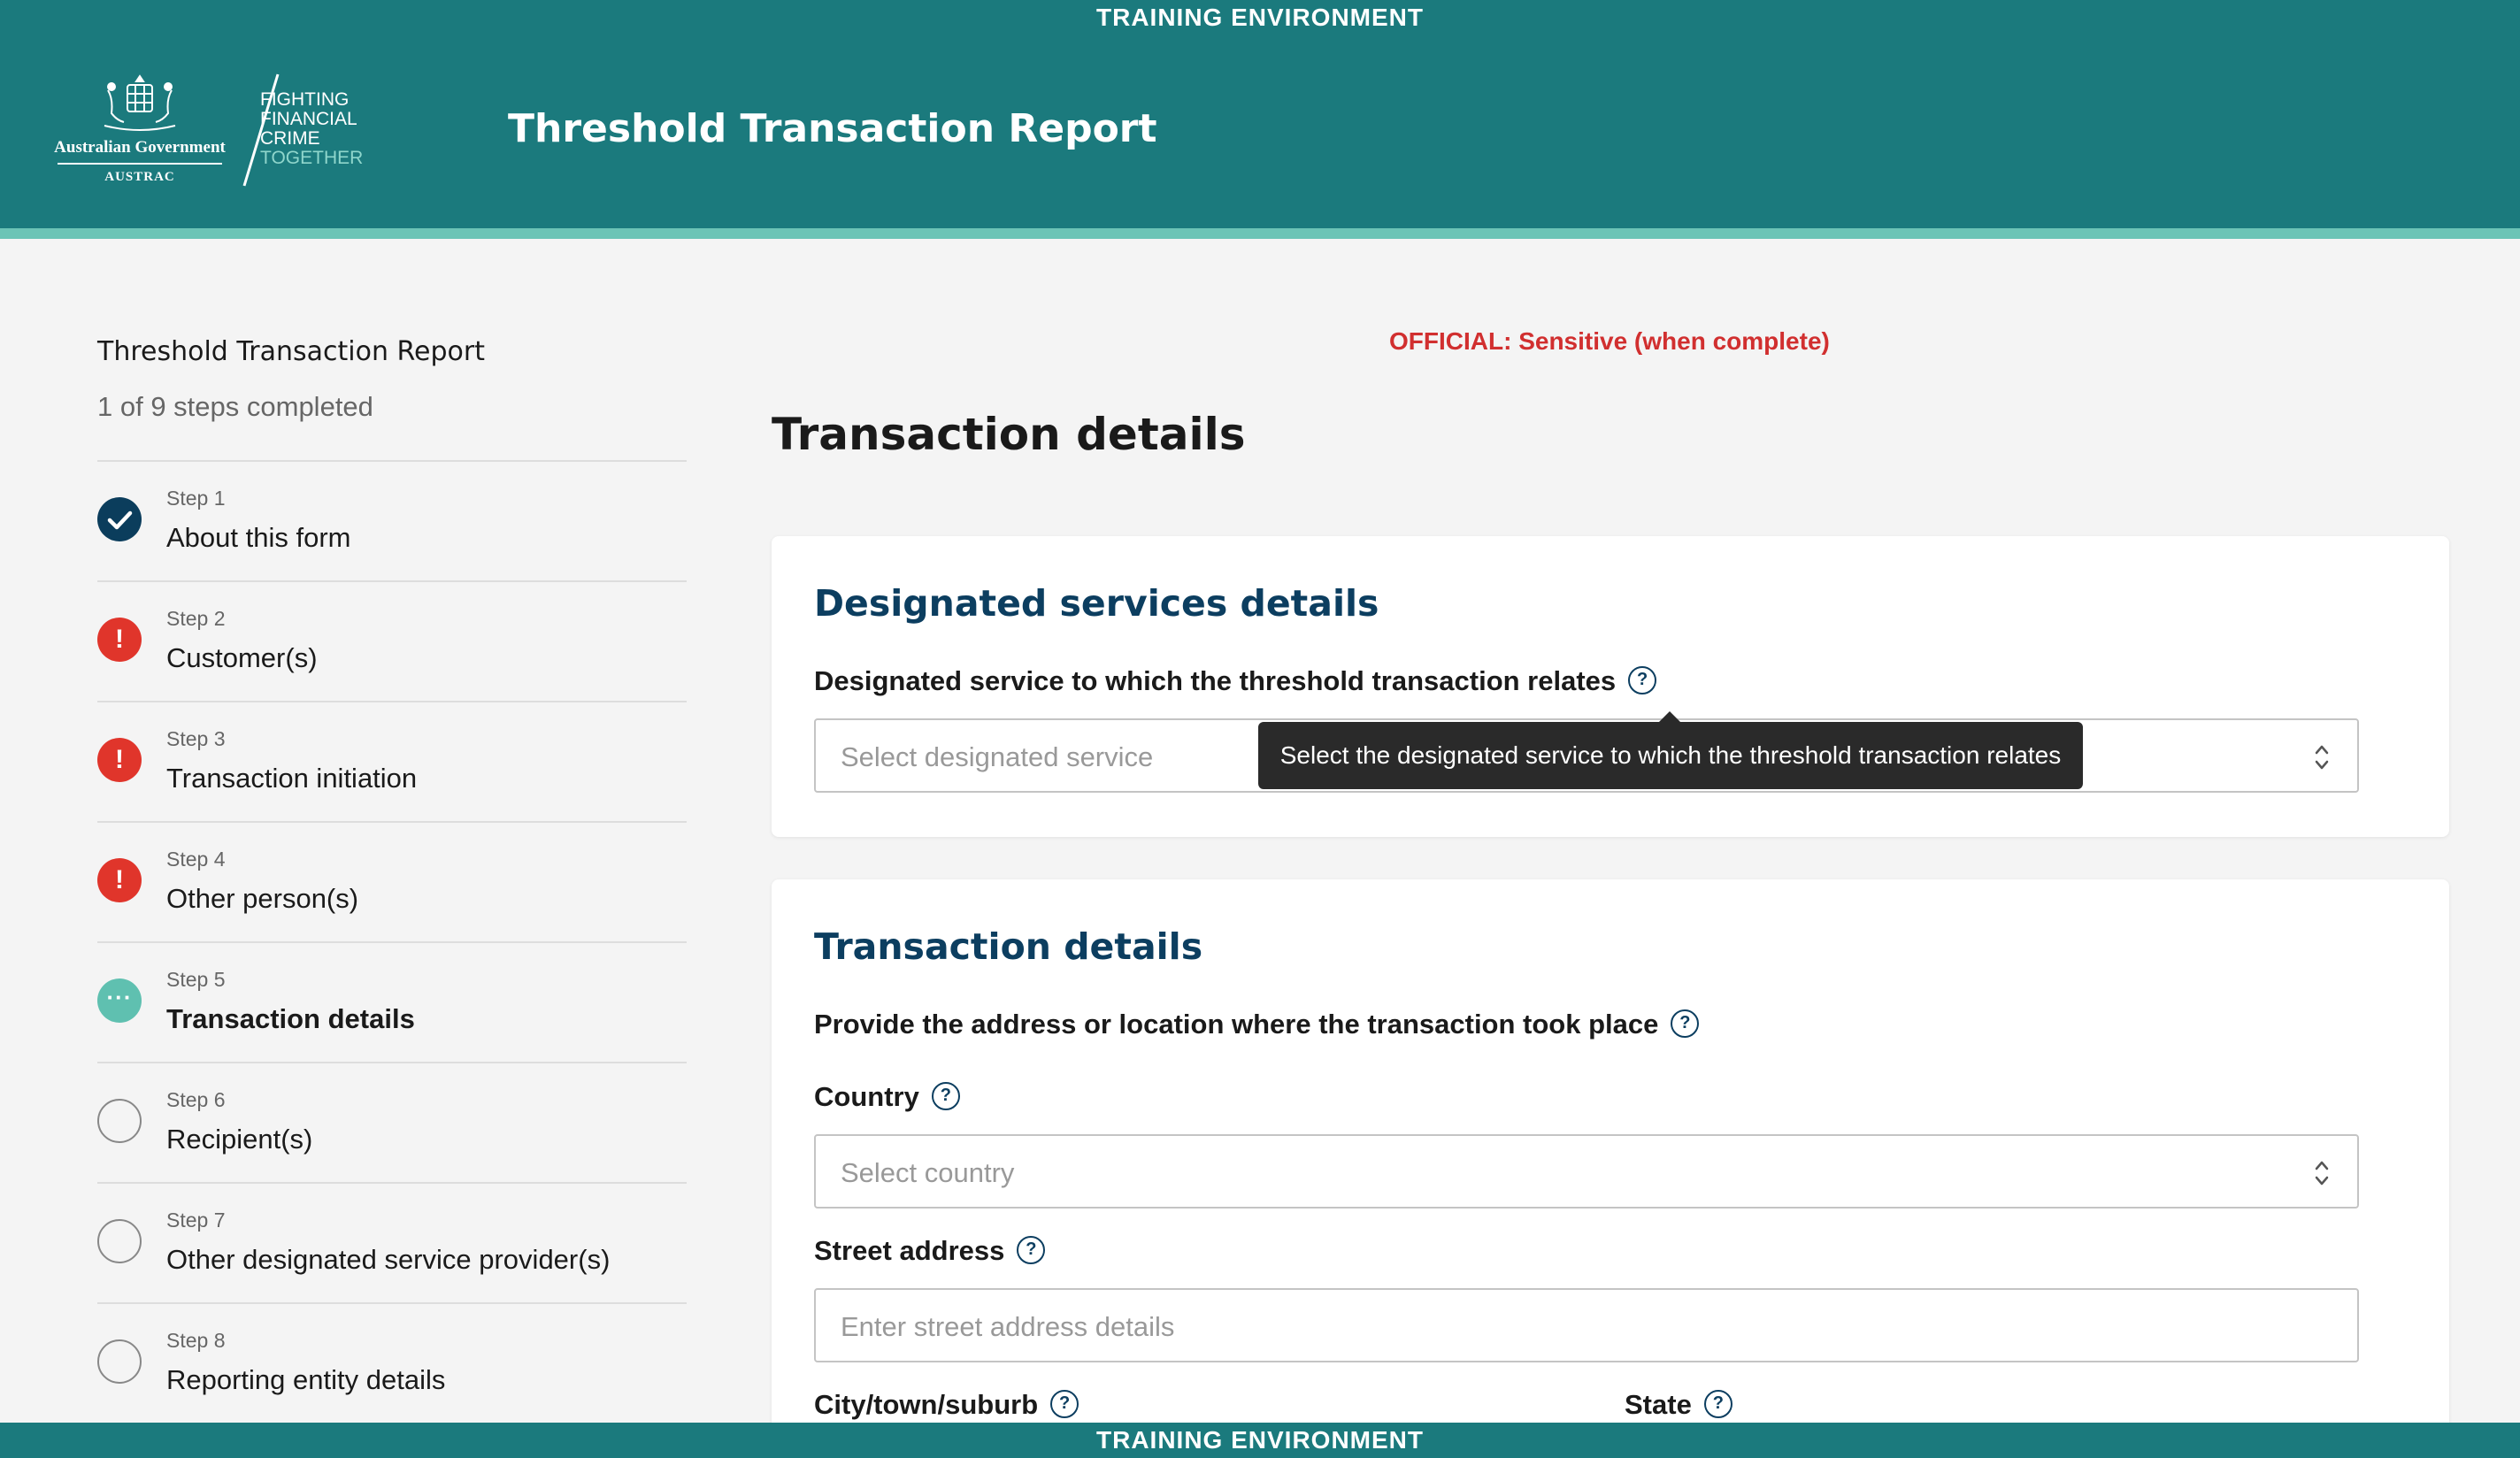 This screenshot has width=2520, height=1458. Describe the element at coordinates (258, 538) in the screenshot. I see `step-label: About this form` at that location.